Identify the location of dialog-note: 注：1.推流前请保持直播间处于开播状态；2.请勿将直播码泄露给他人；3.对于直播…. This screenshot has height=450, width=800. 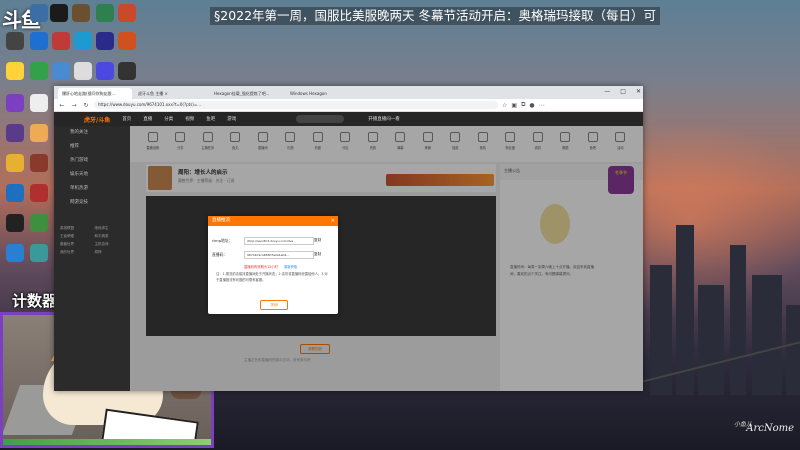
(272, 277).